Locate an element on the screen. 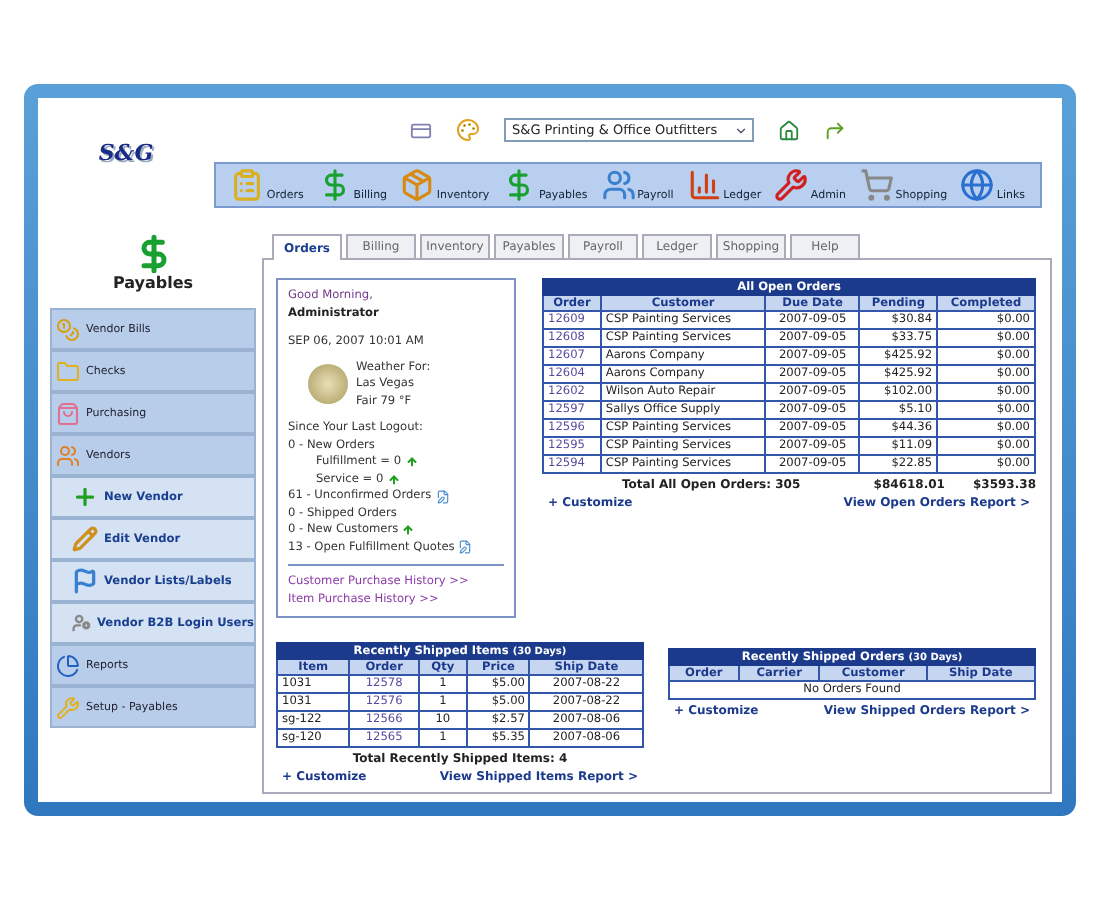 Image resolution: width=1100 pixels, height=900 pixels. pencil-icon is located at coordinates (85, 539).